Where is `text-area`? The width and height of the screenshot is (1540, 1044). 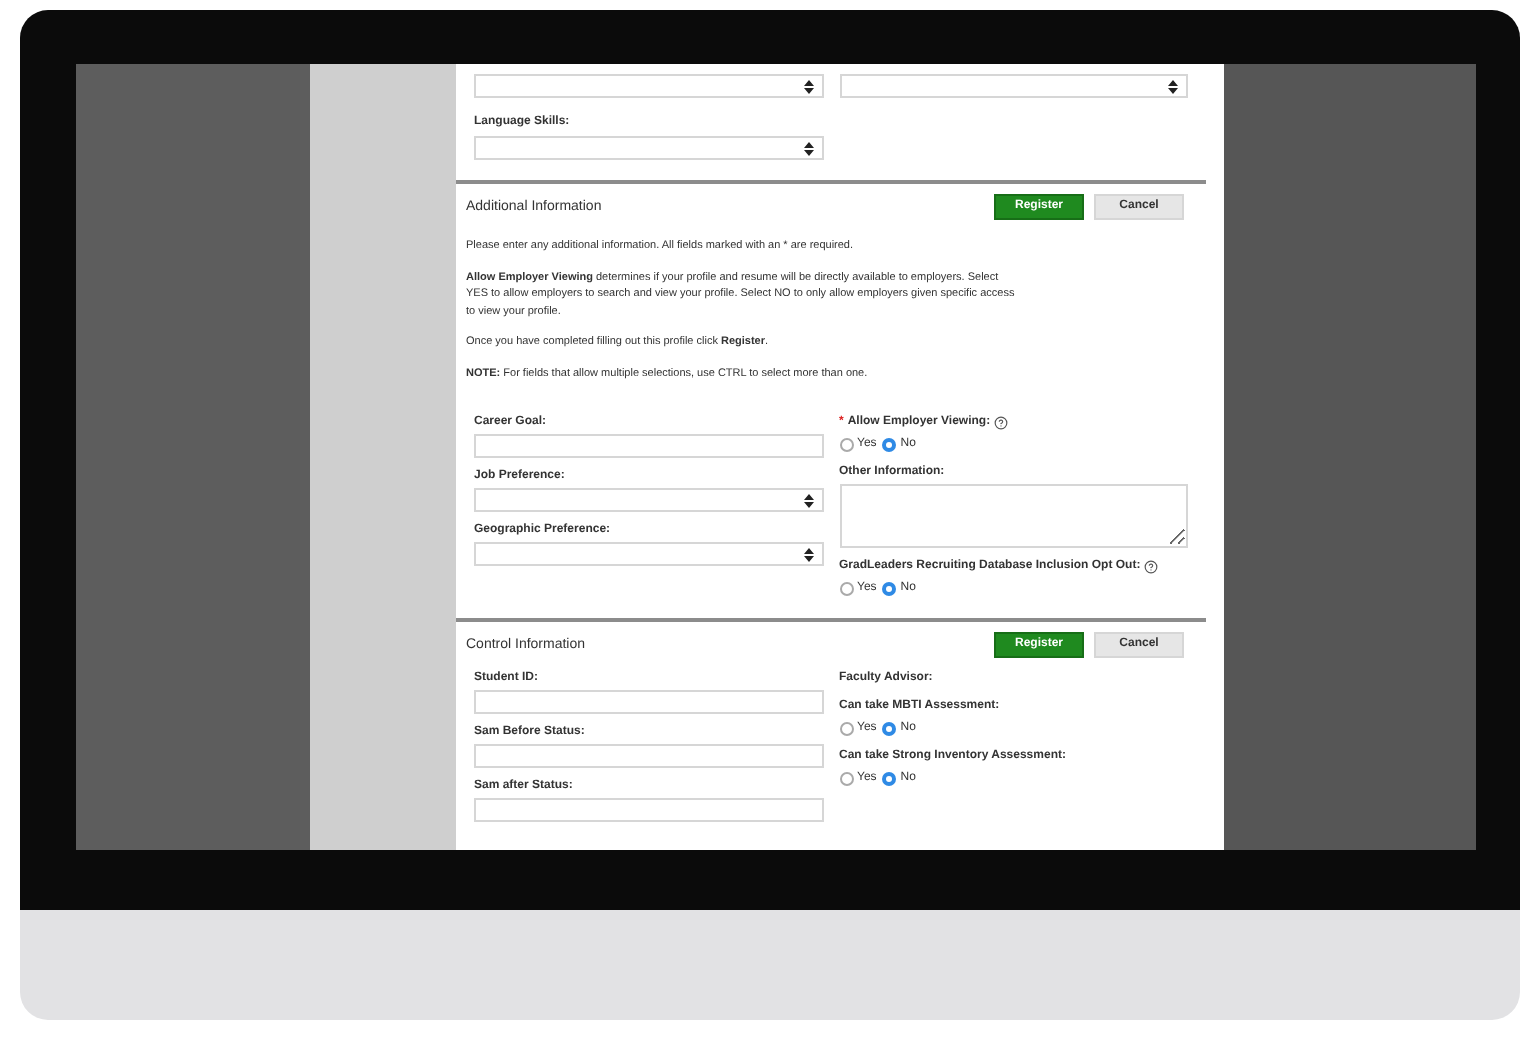
text-area is located at coordinates (1013, 516).